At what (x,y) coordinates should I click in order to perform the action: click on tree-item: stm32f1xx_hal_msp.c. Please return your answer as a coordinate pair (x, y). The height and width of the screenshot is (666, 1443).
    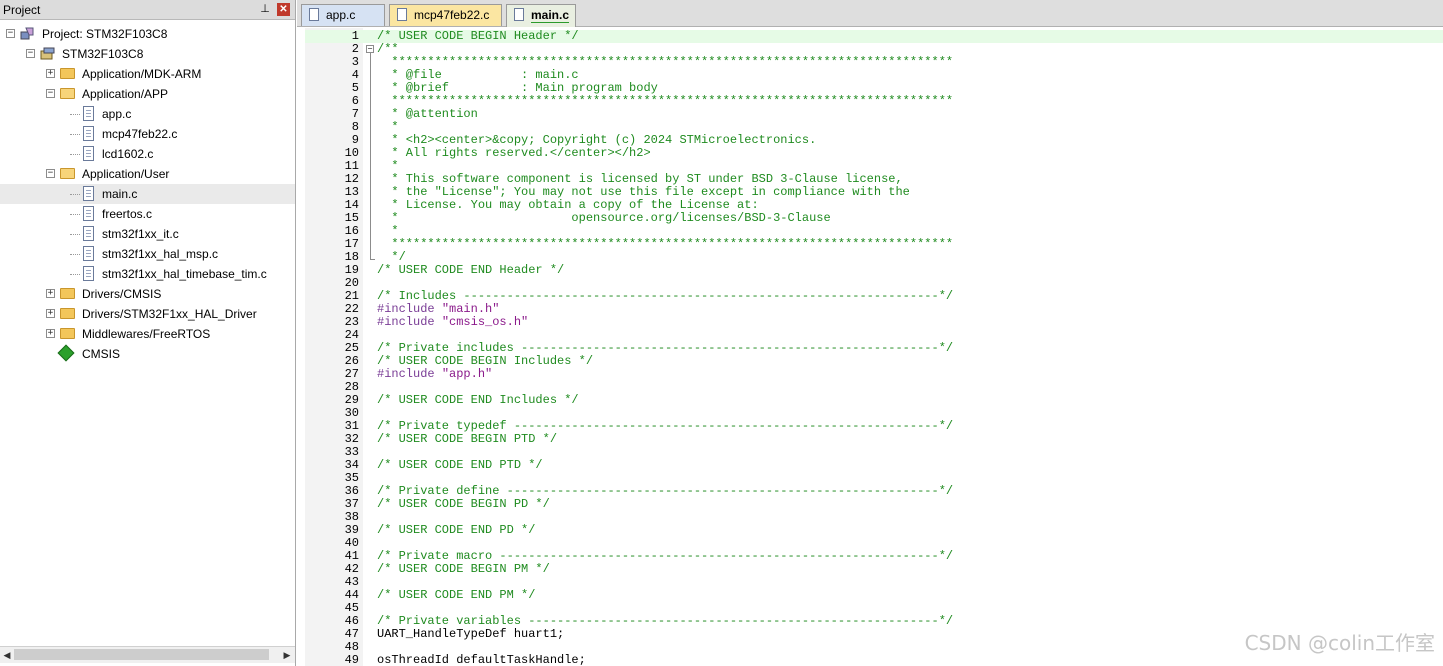
    Looking at the image, I should click on (147, 254).